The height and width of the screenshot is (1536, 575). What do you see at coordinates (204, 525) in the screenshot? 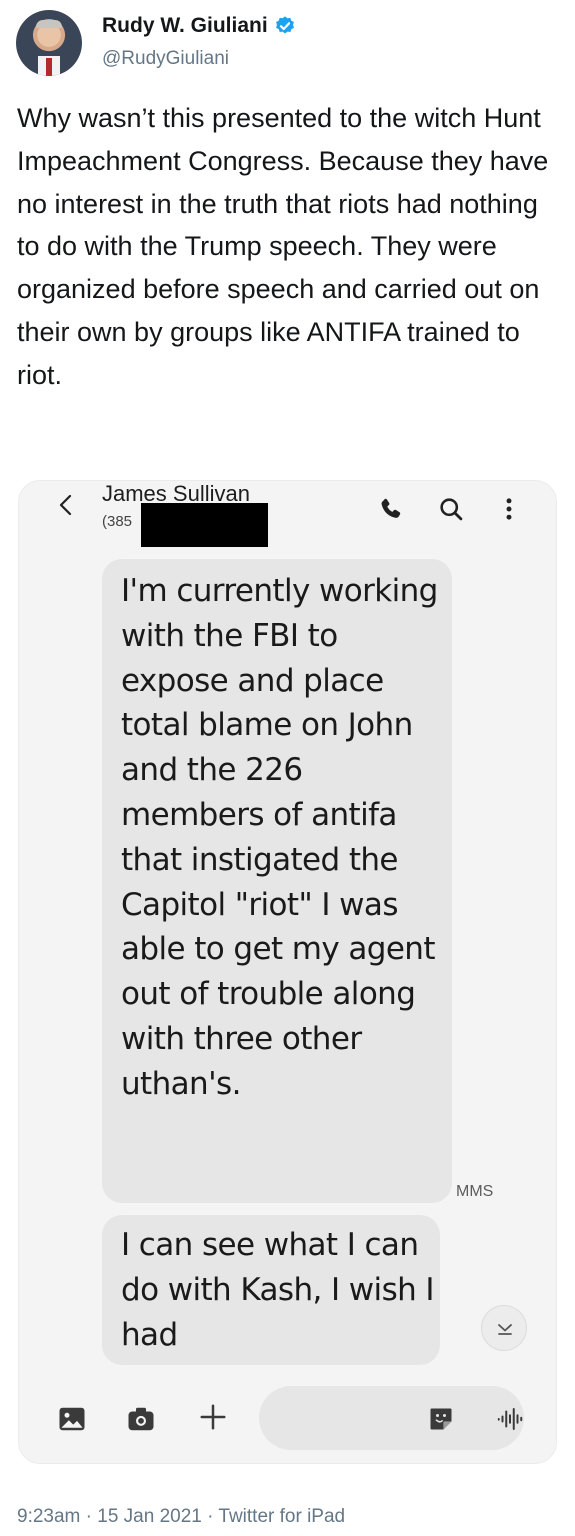
I see `redaction-block` at bounding box center [204, 525].